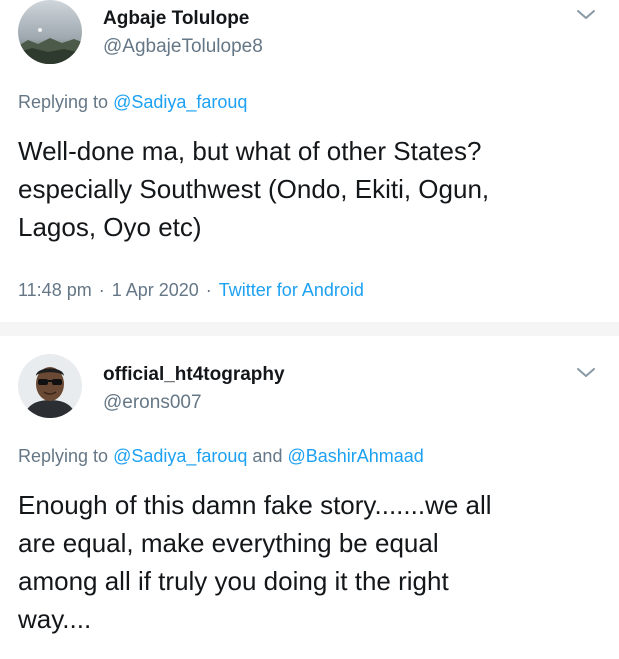  I want to click on person-with-sunglasses-avatar-icon, so click(50, 386).